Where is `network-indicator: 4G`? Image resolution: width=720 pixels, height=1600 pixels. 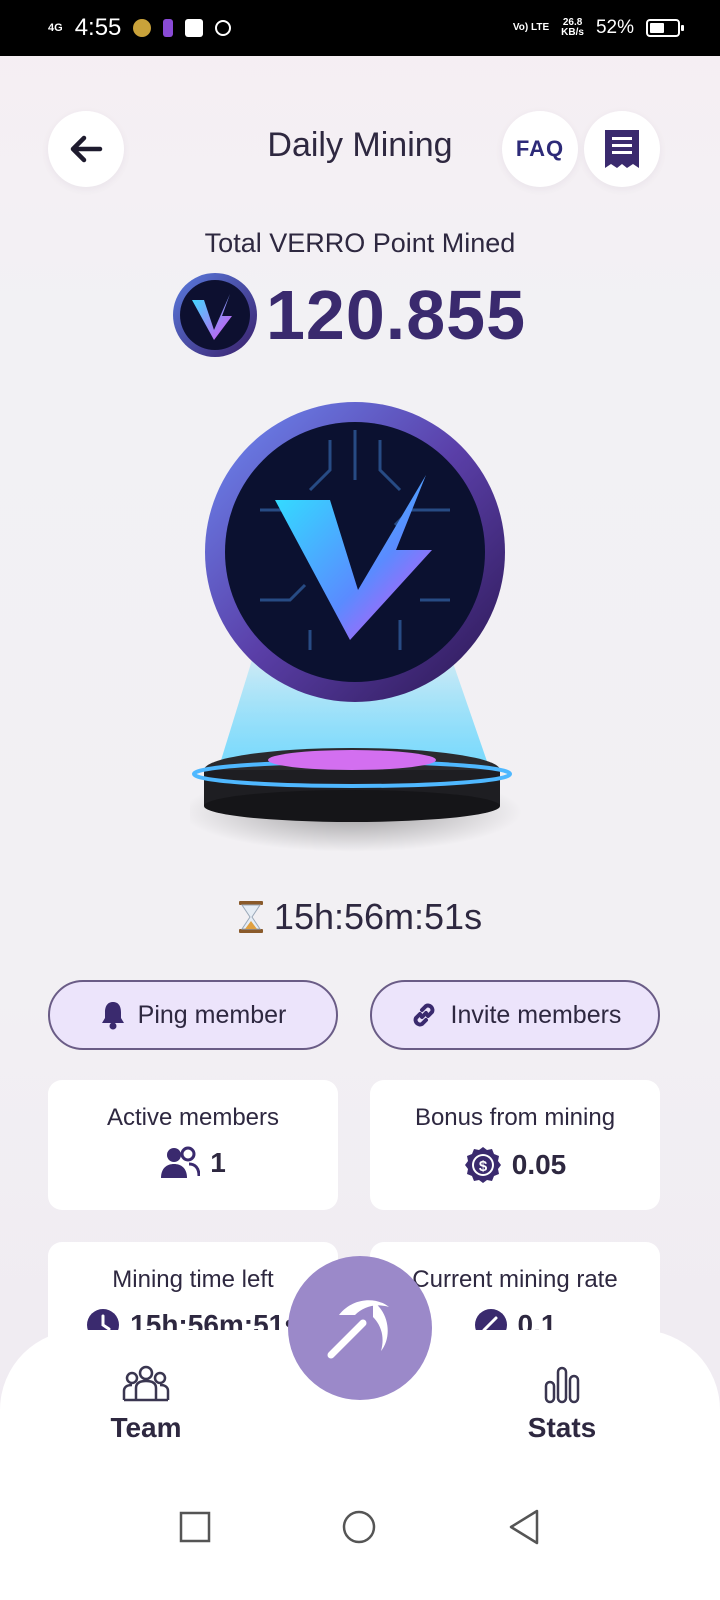 network-indicator: 4G is located at coordinates (55, 28).